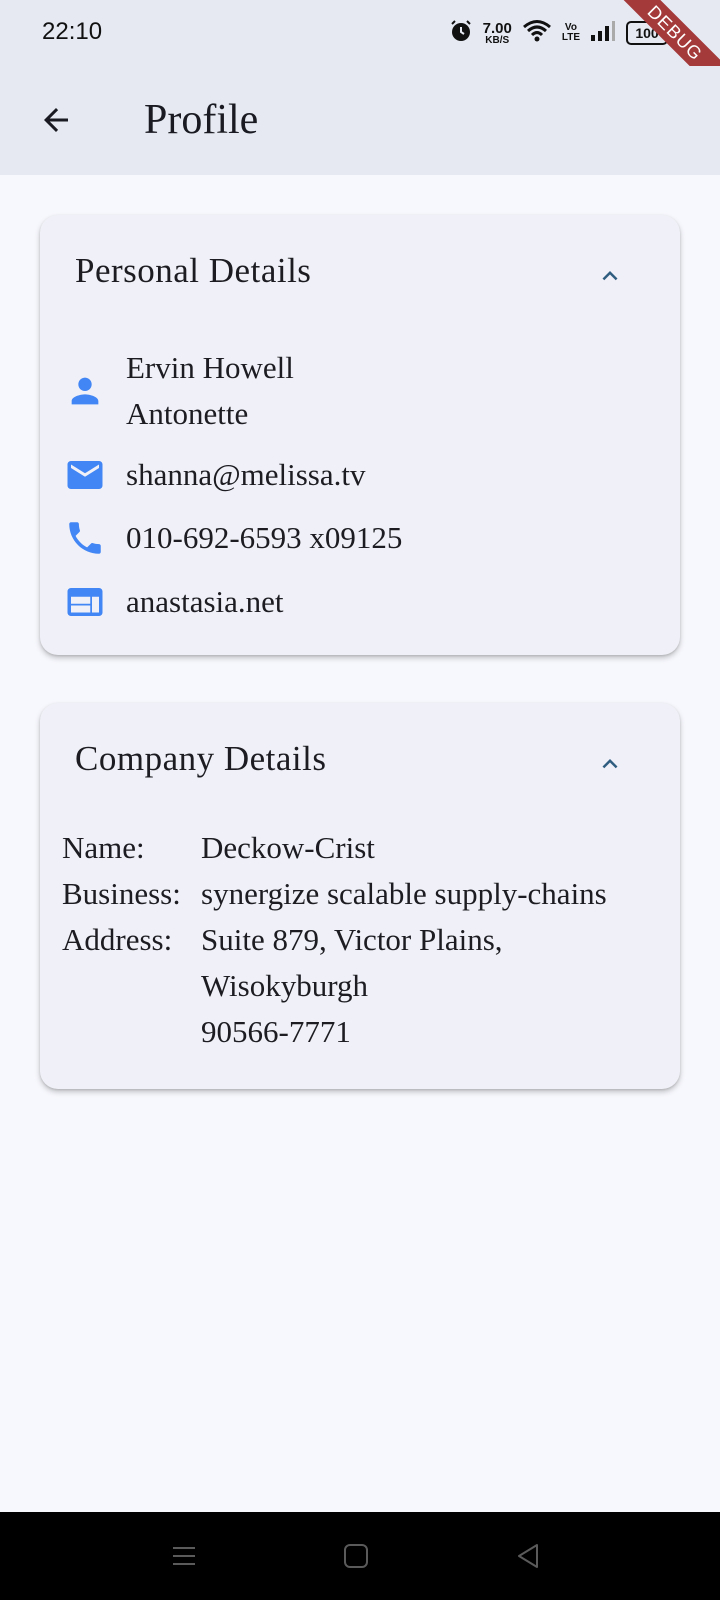  I want to click on net-speed: 7.00 KB/S, so click(497, 33).